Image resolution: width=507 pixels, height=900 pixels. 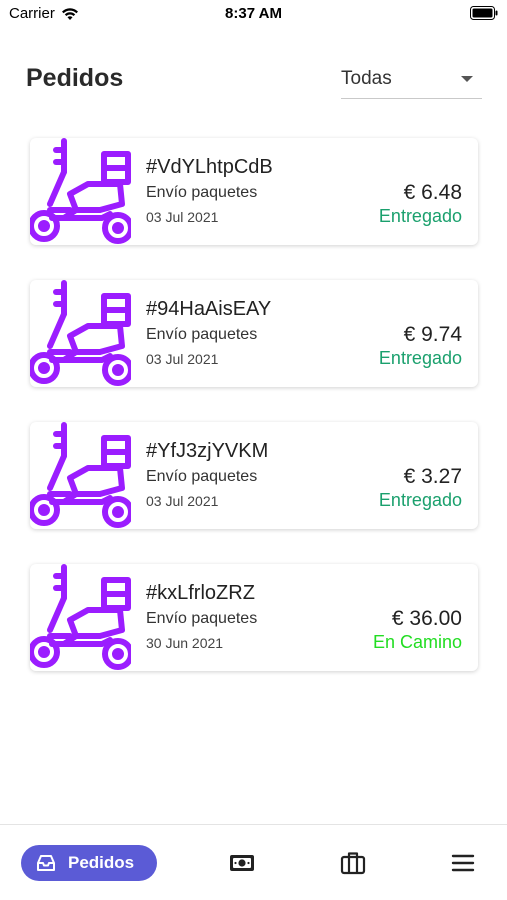 I want to click on cash-icon, so click(x=242, y=863).